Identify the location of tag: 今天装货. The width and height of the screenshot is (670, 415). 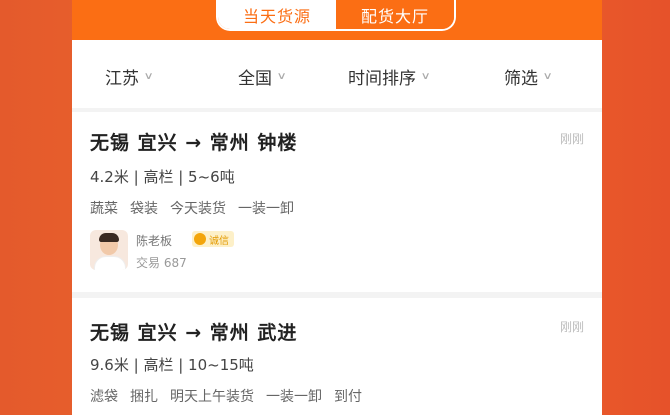
(198, 209).